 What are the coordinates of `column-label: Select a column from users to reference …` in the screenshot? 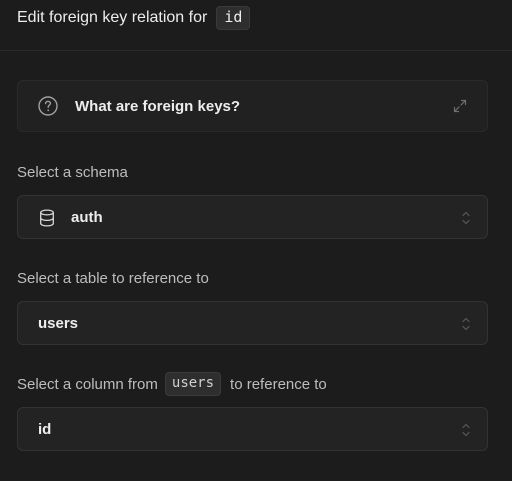 It's located at (172, 384).